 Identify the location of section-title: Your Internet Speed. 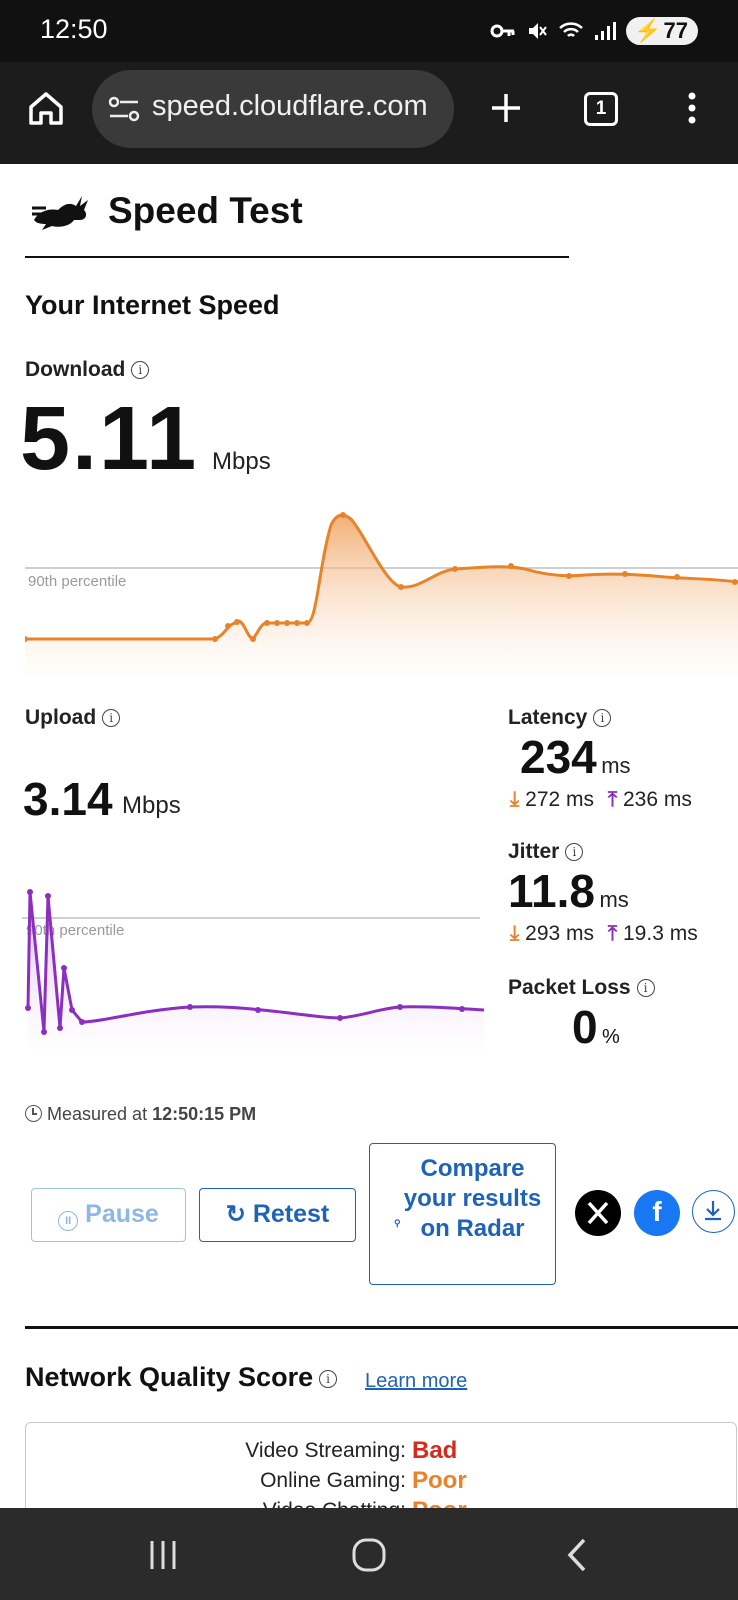
(152, 305).